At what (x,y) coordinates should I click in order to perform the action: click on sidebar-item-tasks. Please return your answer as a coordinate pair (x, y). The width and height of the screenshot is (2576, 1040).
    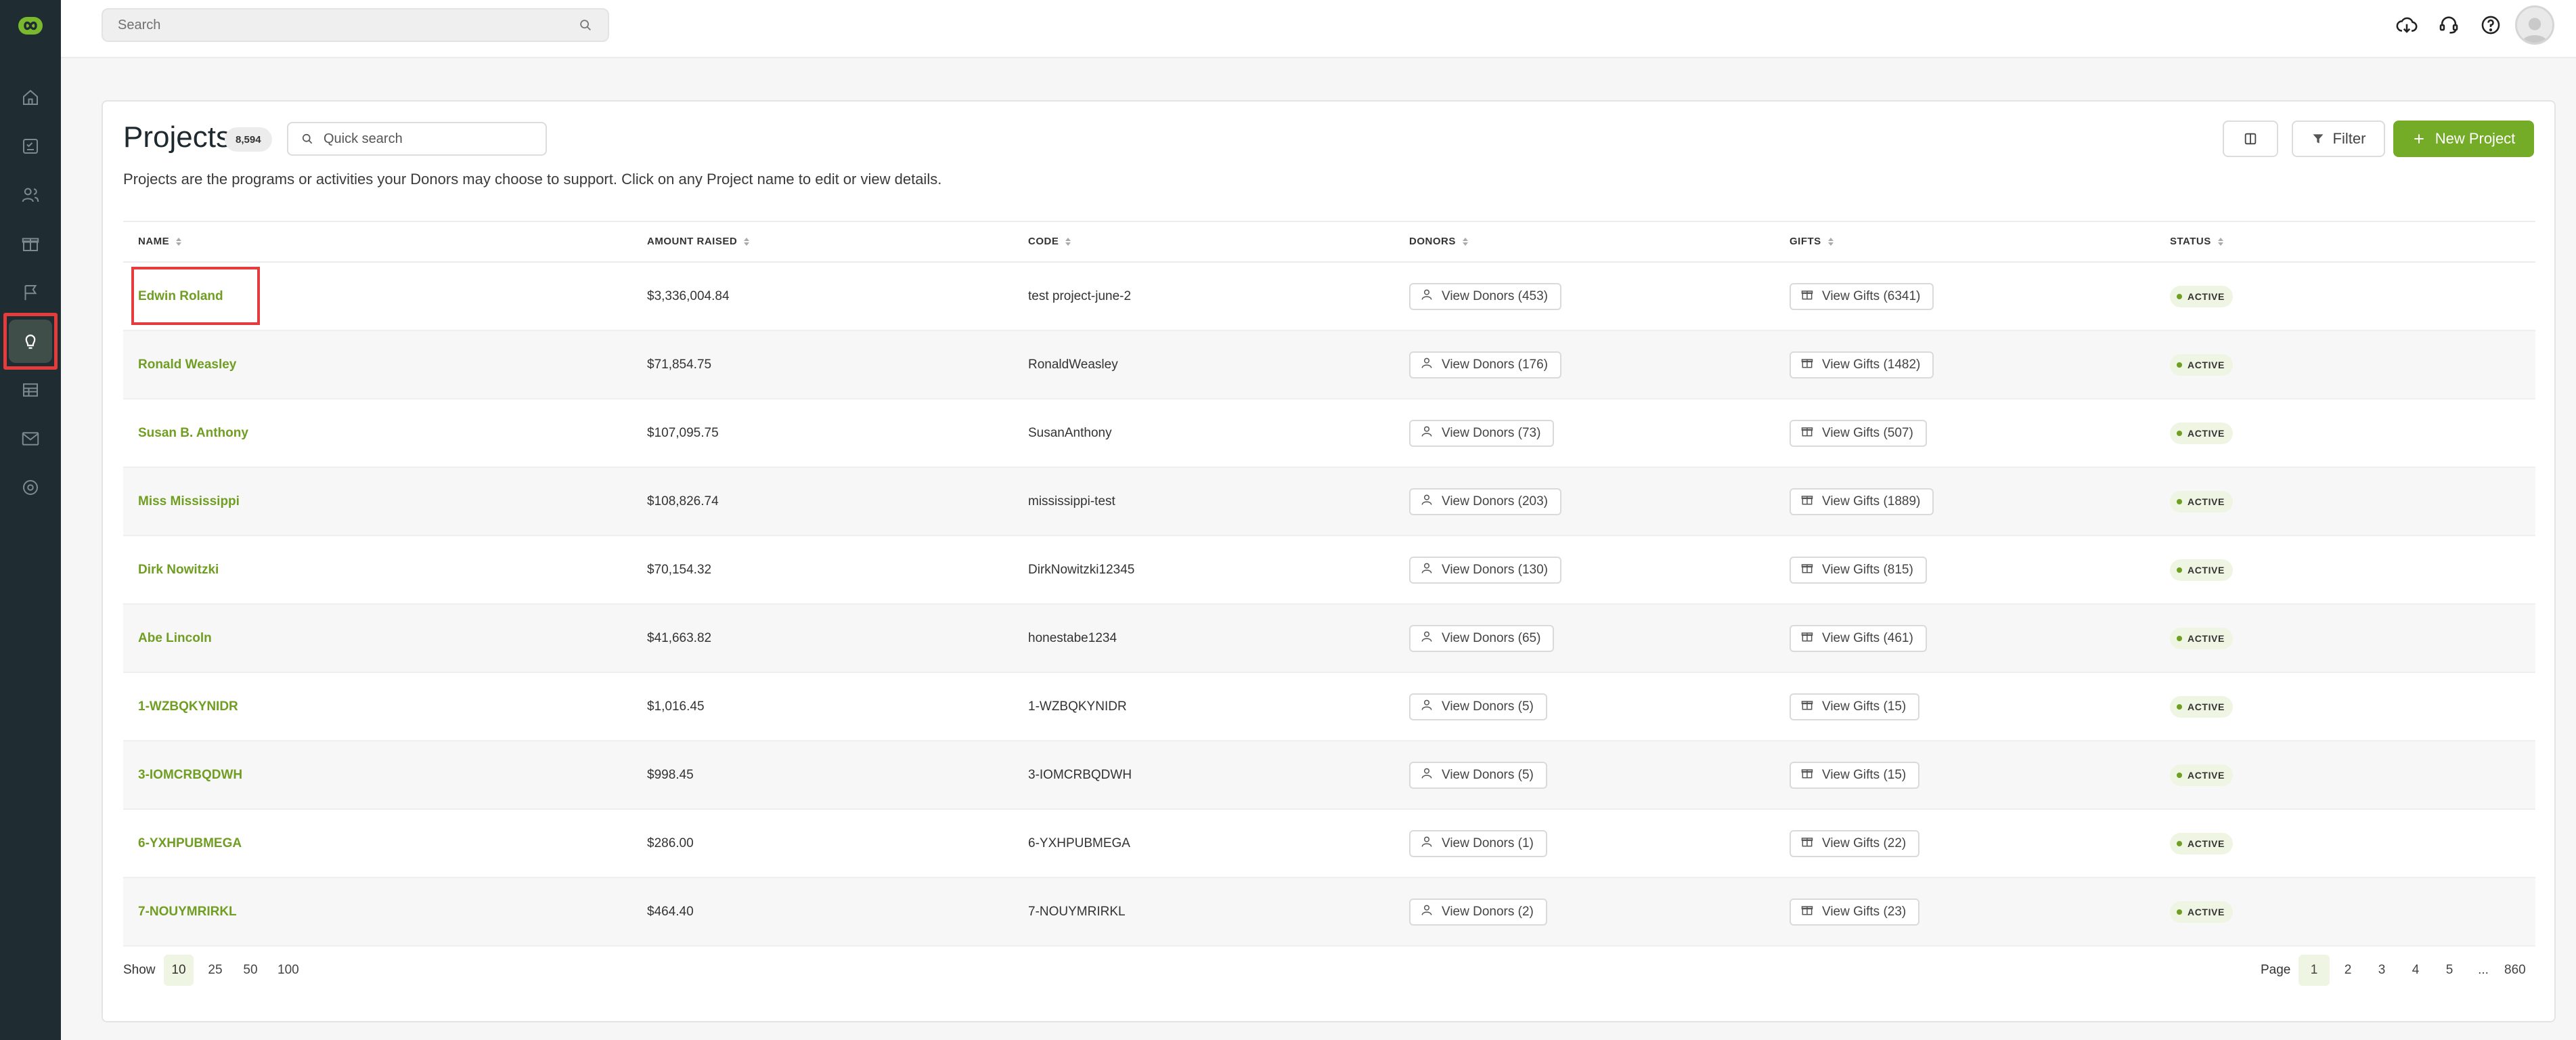
    Looking at the image, I should click on (30, 146).